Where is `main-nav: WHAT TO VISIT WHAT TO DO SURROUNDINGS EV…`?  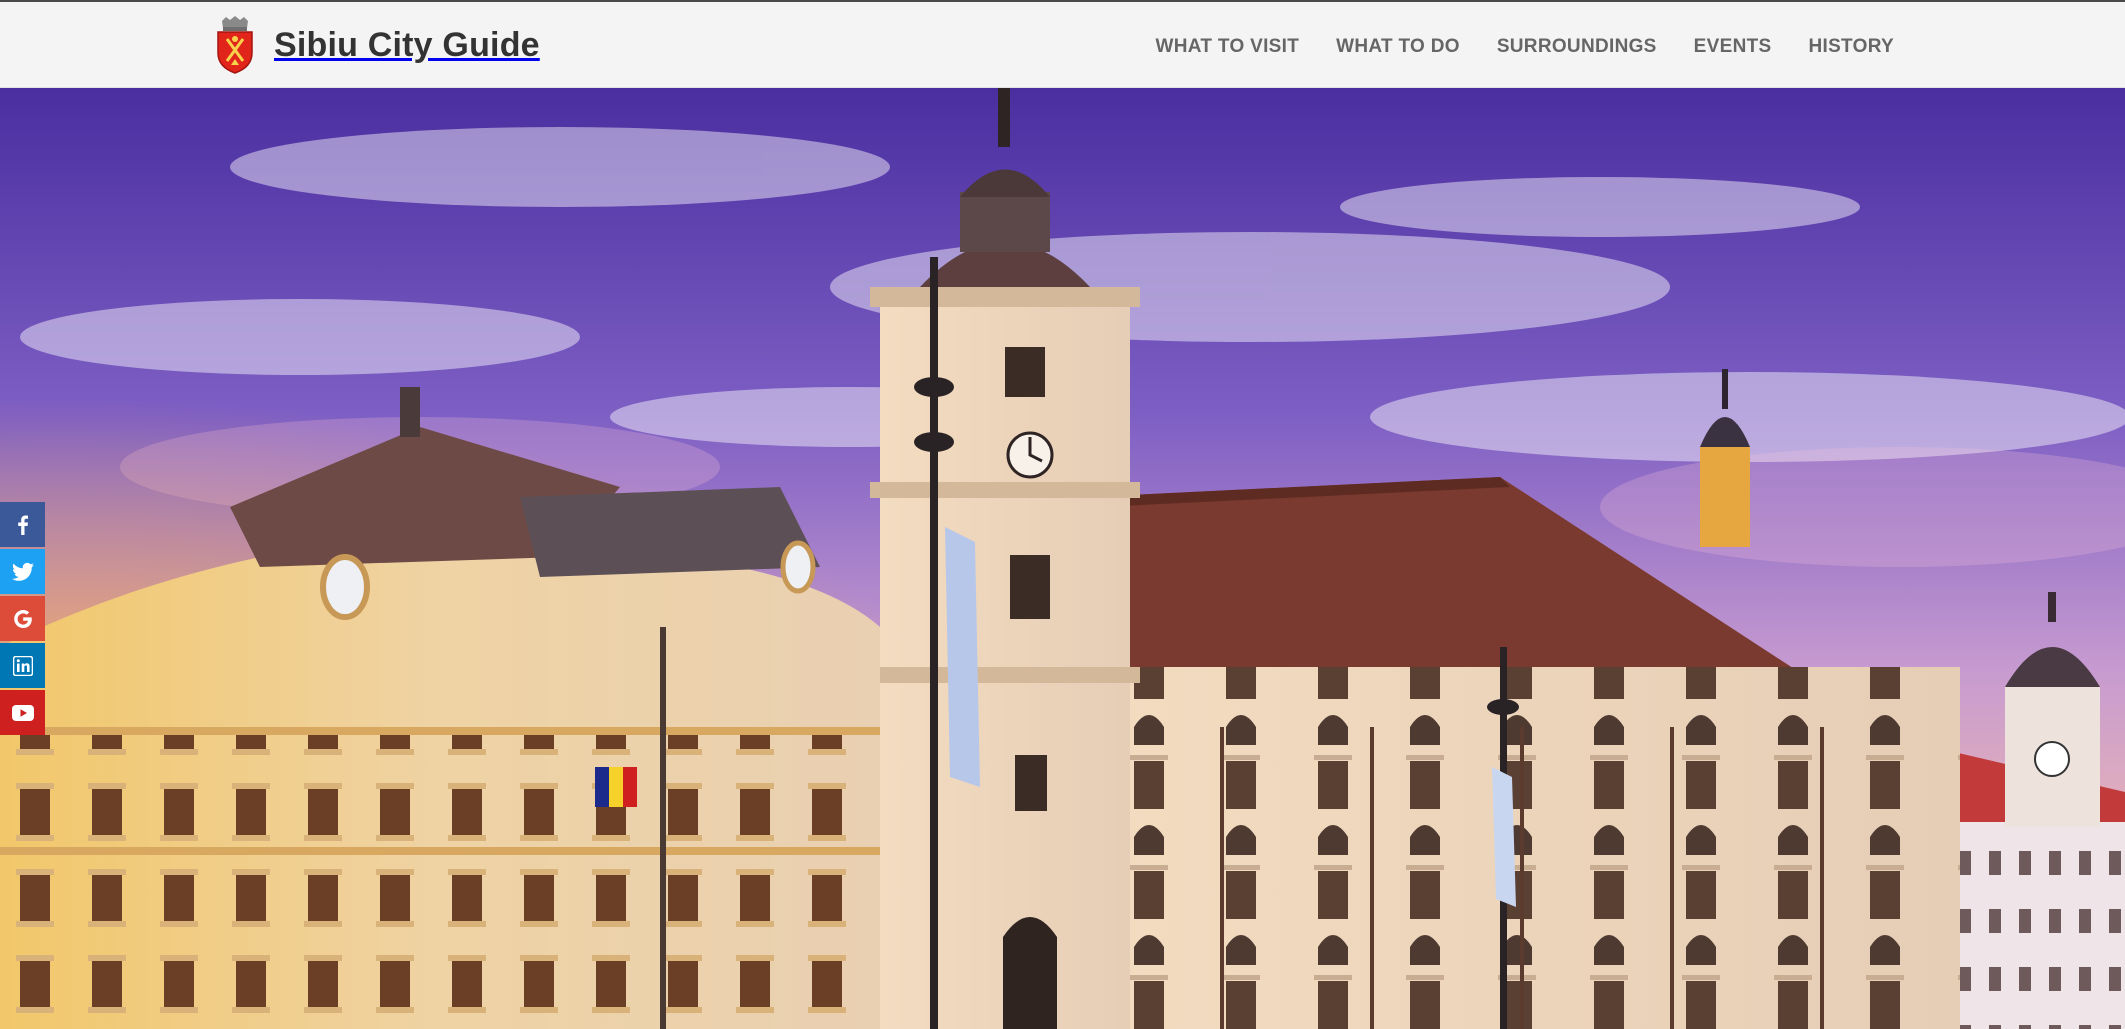 main-nav: WHAT TO VISIT WHAT TO DO SURROUNDINGS EV… is located at coordinates (1506, 47).